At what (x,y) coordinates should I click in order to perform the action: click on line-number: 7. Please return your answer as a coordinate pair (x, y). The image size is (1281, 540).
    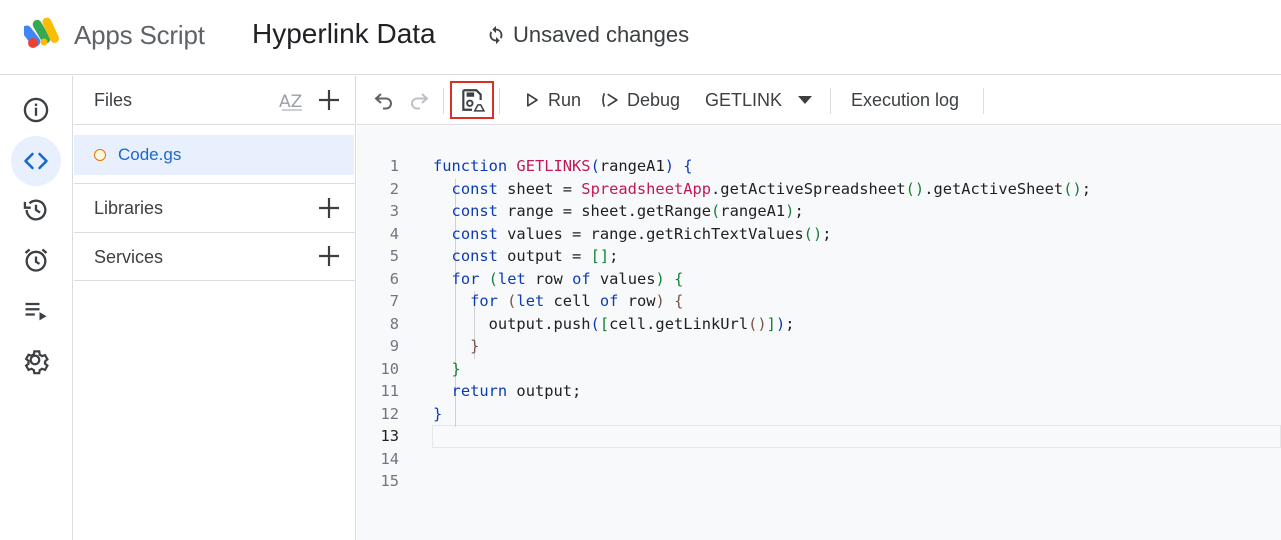
    Looking at the image, I should click on (394, 301).